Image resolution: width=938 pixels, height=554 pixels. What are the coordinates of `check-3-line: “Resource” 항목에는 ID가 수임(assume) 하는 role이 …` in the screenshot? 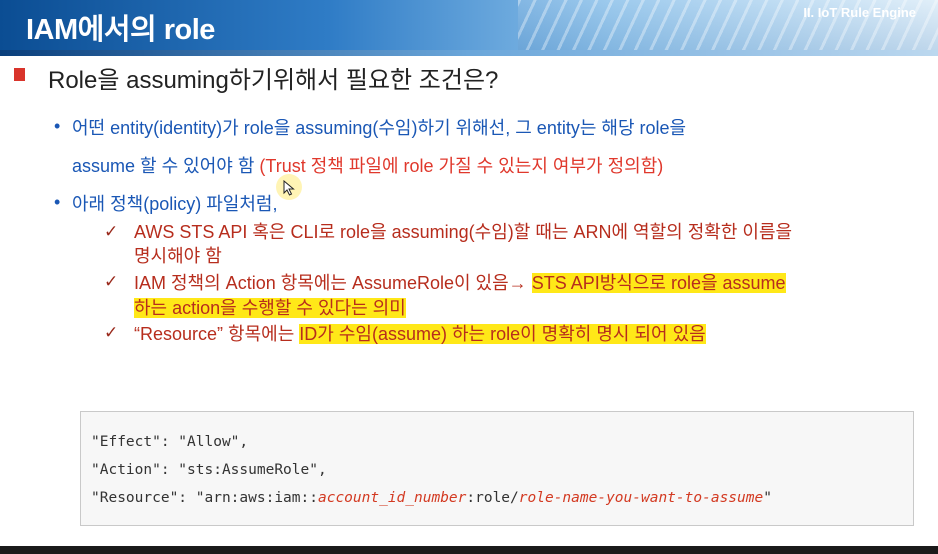 It's located at (420, 334).